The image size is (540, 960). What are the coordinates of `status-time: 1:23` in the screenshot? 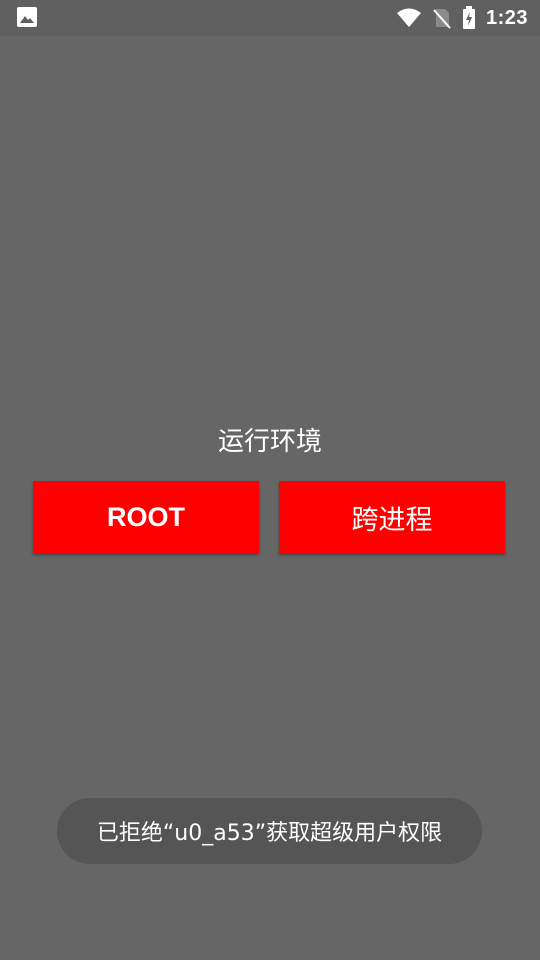 It's located at (506, 17).